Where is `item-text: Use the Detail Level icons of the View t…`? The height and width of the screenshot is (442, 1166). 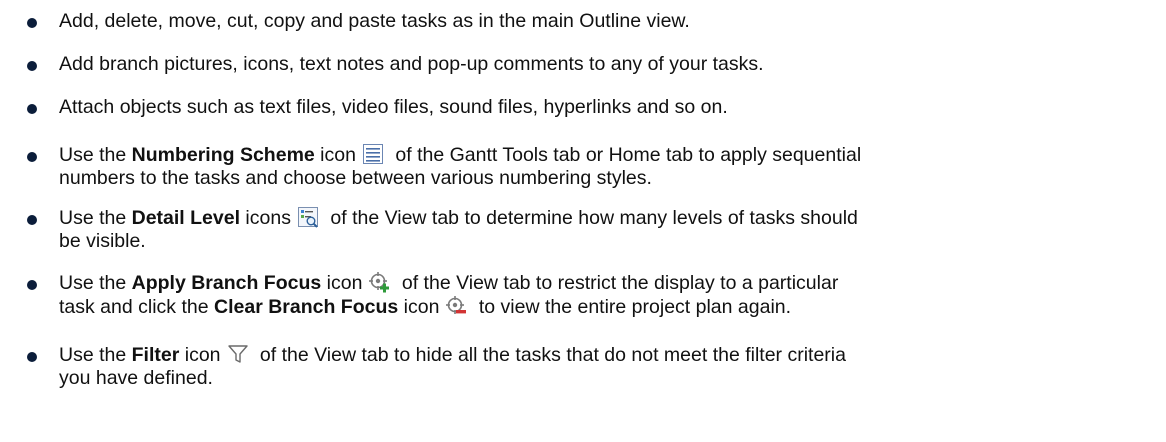 item-text: Use the Detail Level icons of the View t… is located at coordinates (458, 229).